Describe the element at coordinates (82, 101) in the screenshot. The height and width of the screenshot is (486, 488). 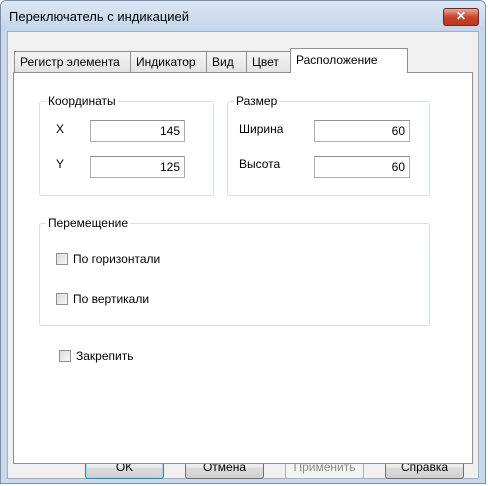
I see `coordinates-group-title: Координаты` at that location.